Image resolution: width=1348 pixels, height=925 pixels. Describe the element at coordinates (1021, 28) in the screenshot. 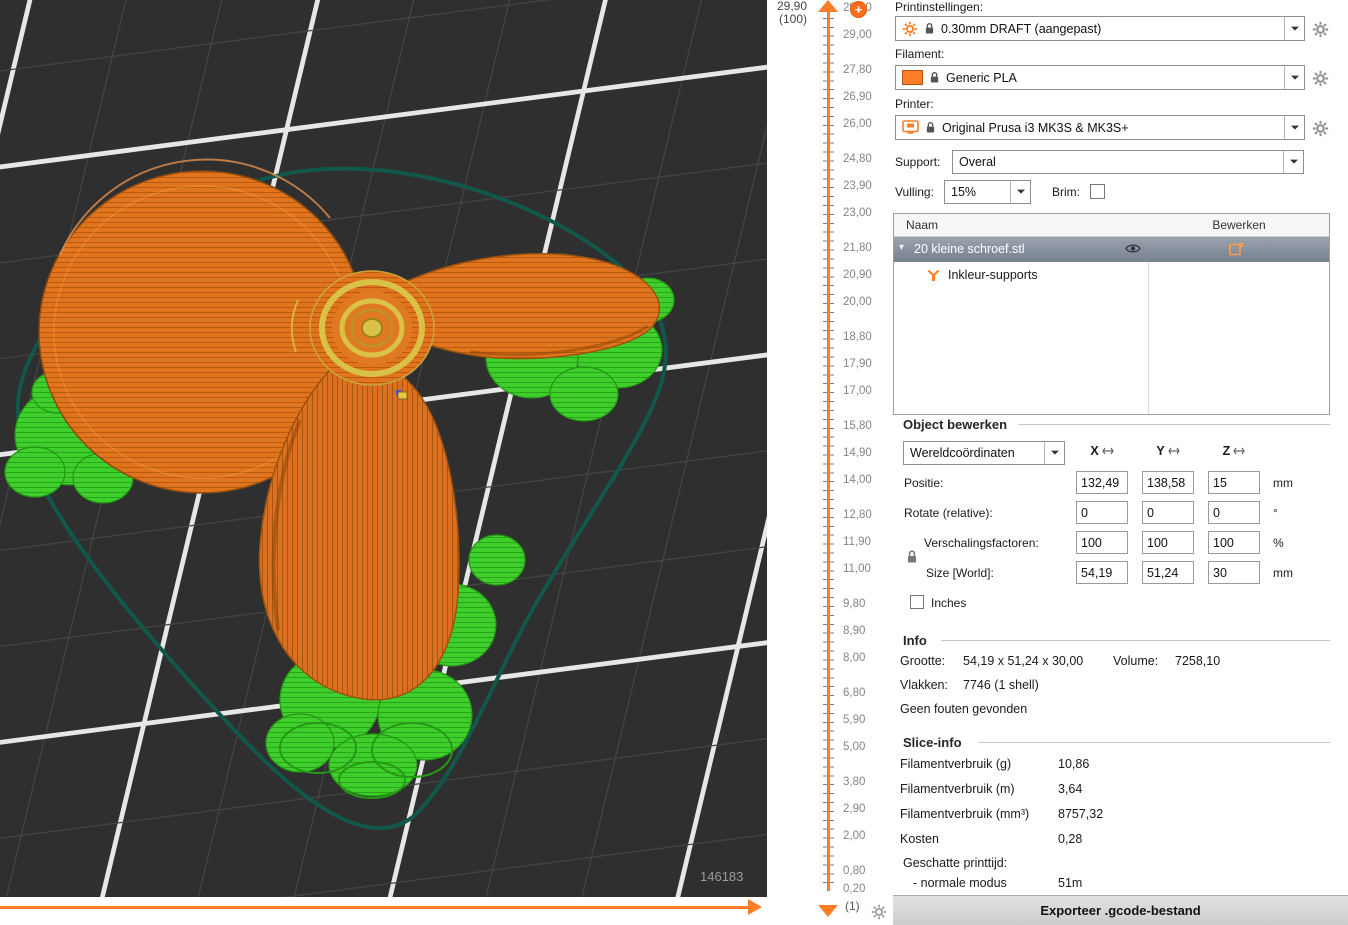

I see `print-settings-value: 0.30mm DRAFT (aangepast)` at that location.